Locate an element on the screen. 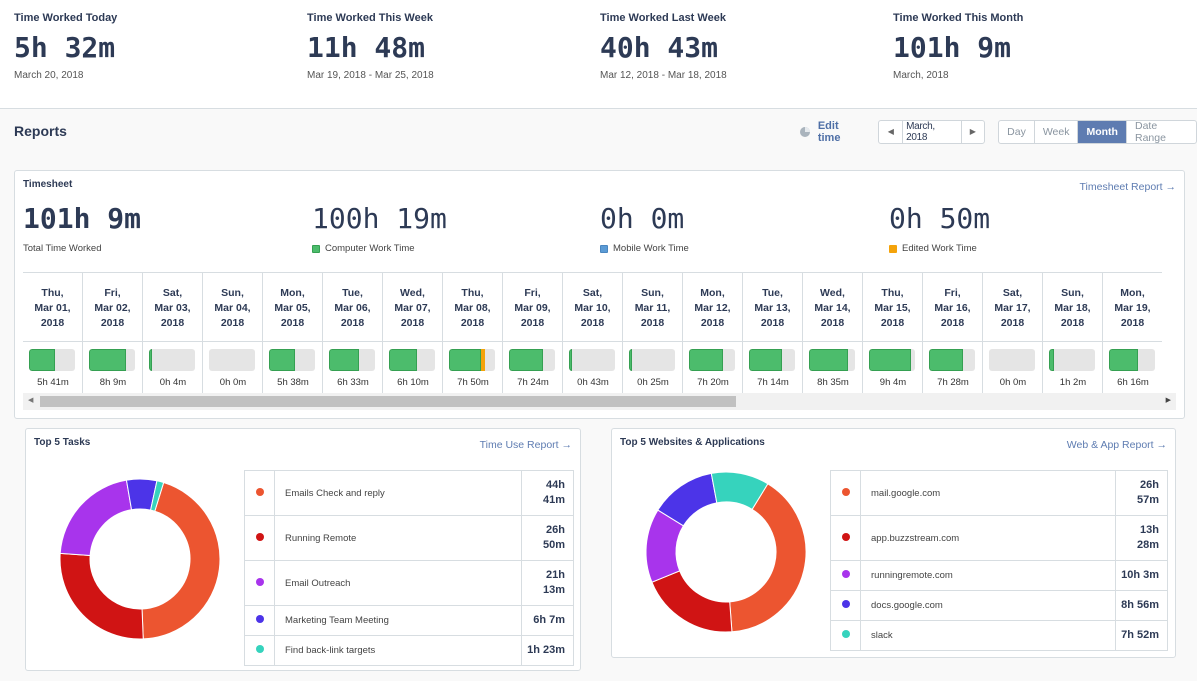  timesheet-report-link: Timesheet Report → is located at coordinates (1128, 187).